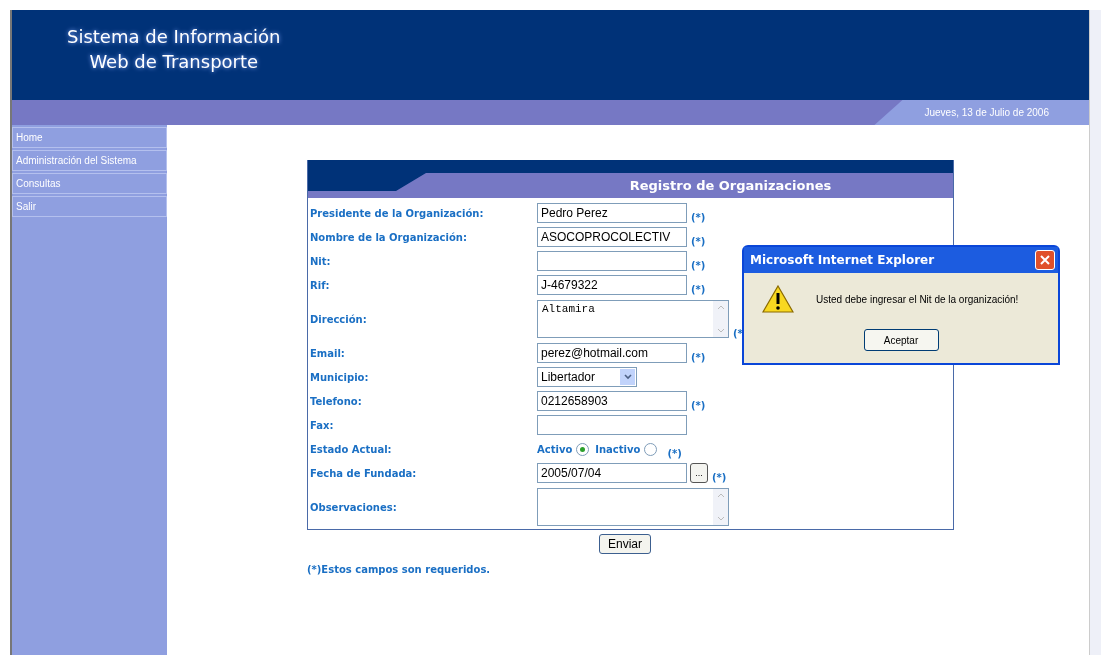 This screenshot has width=1101, height=655. What do you see at coordinates (917, 299) in the screenshot?
I see `dialog-message: Usted debe ingresar el Nit de la organización!` at bounding box center [917, 299].